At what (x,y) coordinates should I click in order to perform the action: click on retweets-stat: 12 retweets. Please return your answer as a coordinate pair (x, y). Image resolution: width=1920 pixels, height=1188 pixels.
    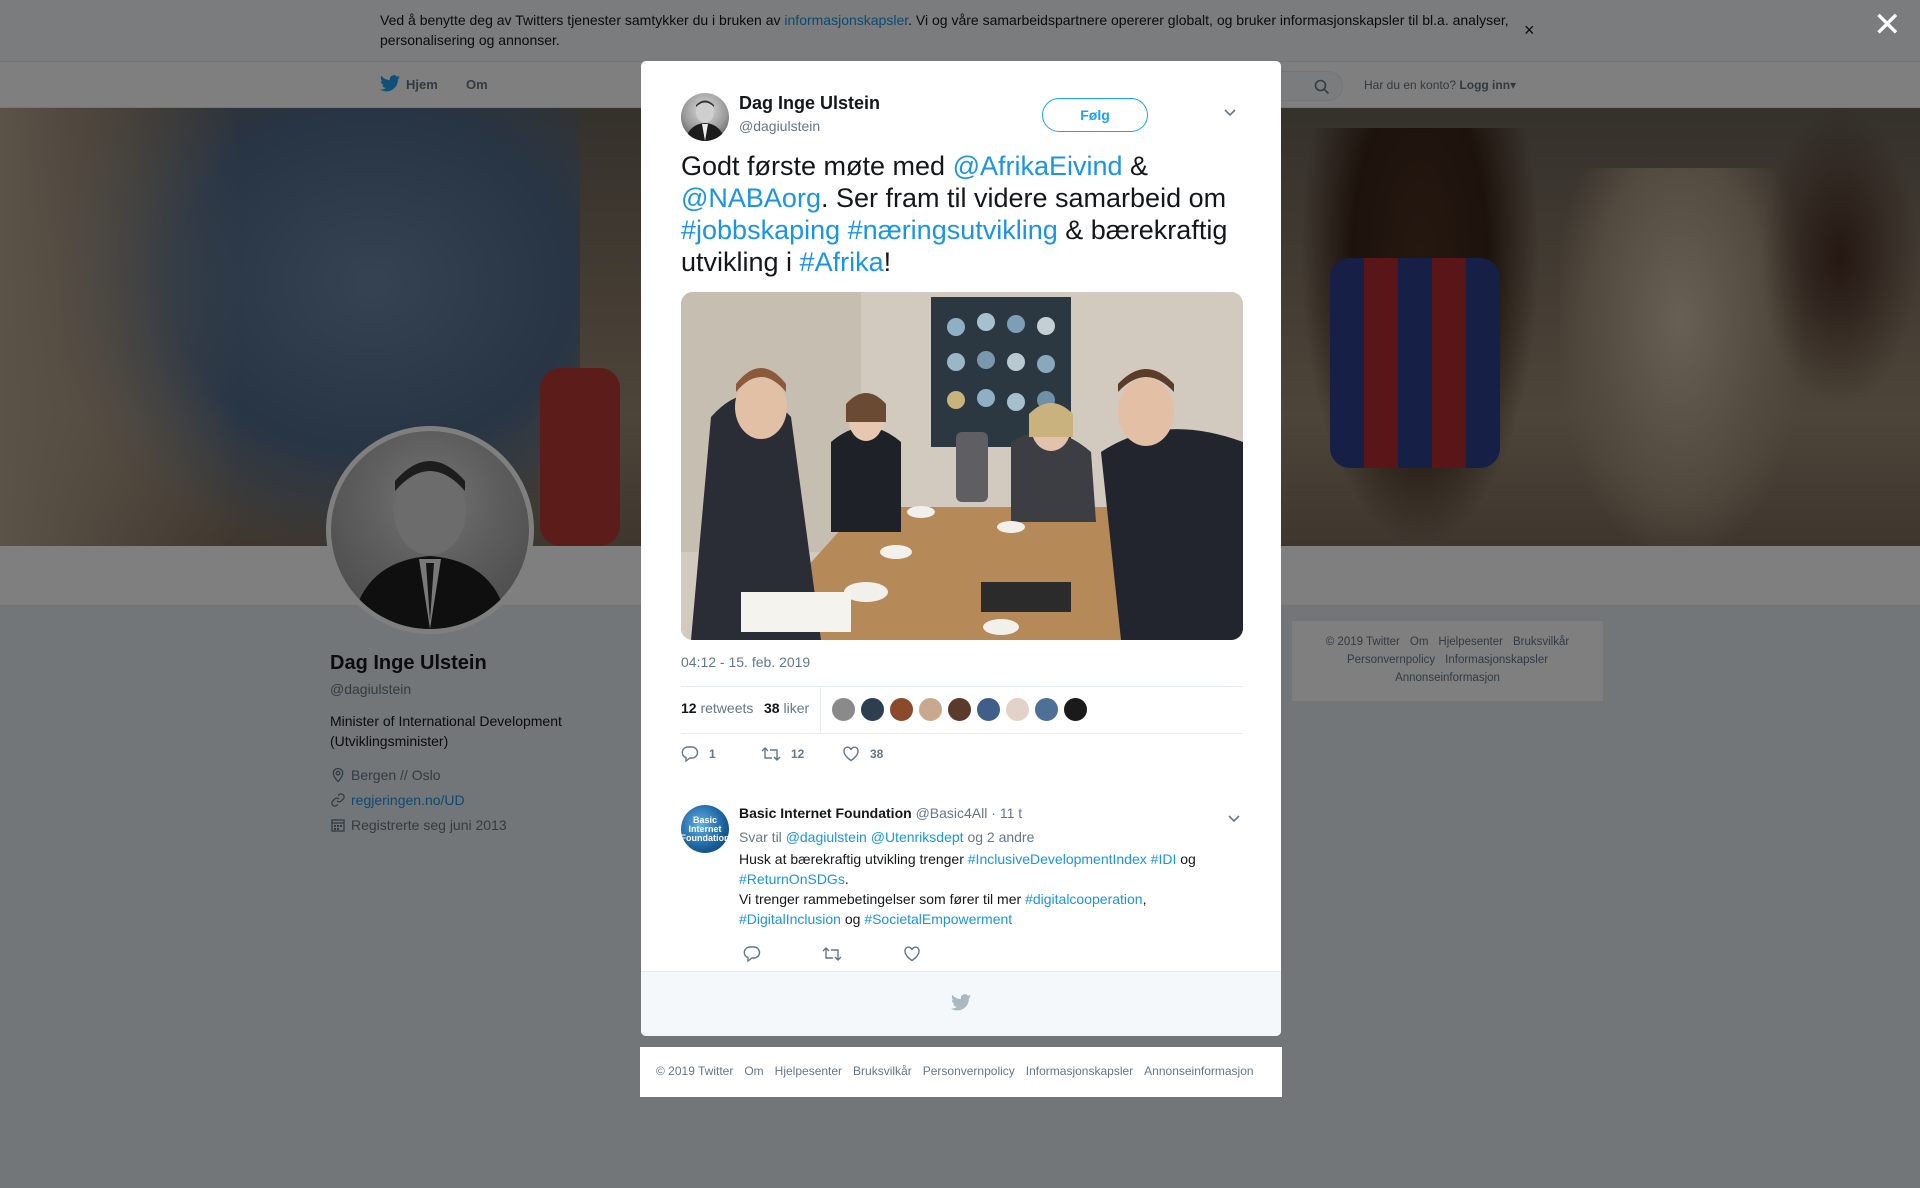
    Looking at the image, I should click on (717, 708).